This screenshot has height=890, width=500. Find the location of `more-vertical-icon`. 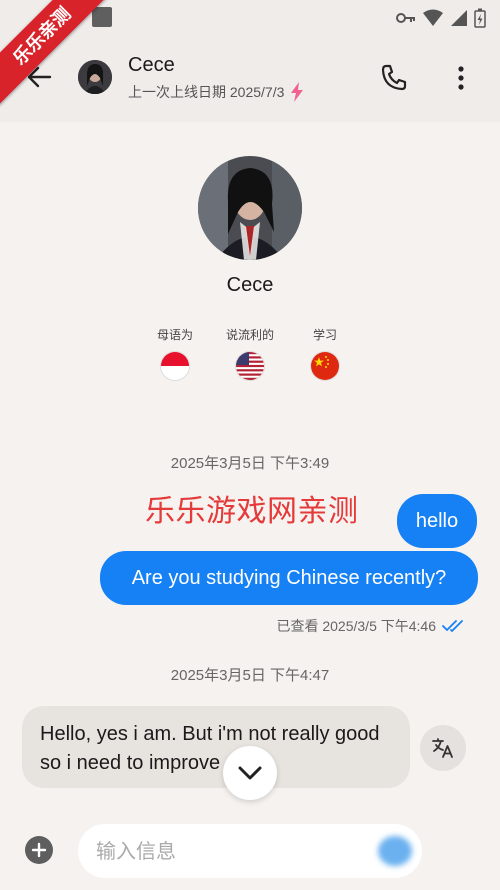

more-vertical-icon is located at coordinates (461, 78).